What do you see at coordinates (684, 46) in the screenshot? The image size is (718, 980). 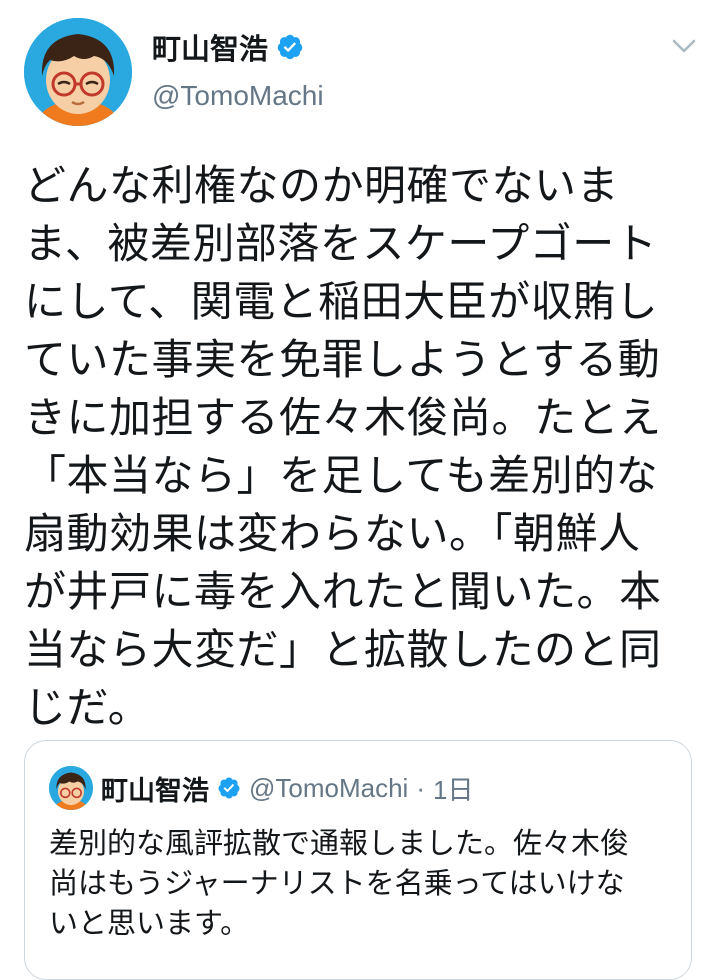 I see `chevron-down-icon` at bounding box center [684, 46].